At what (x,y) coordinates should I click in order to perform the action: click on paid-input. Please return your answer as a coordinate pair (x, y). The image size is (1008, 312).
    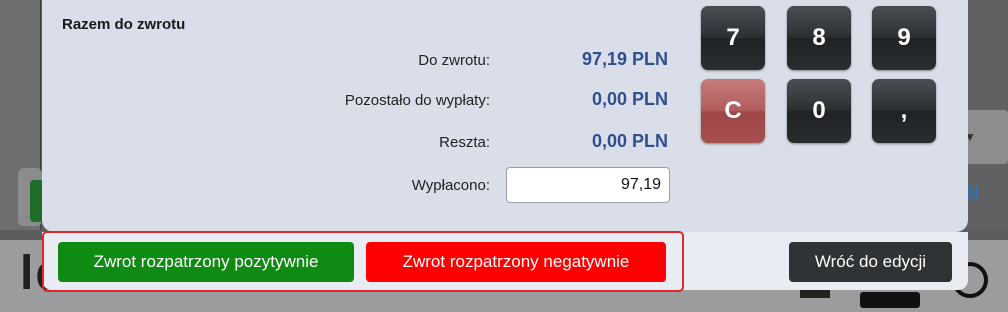
    Looking at the image, I should click on (588, 185).